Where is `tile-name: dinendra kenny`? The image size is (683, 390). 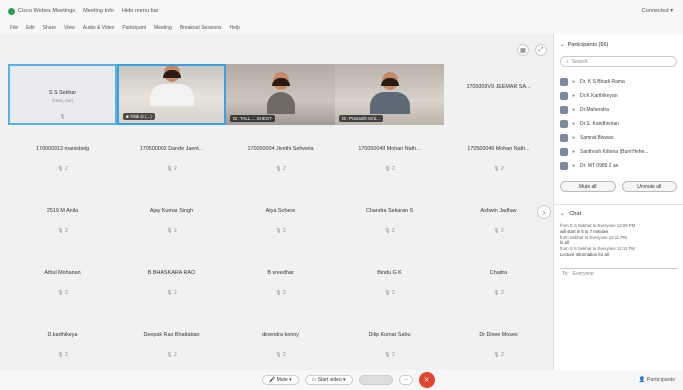 tile-name: dinendra kenny is located at coordinates (280, 335).